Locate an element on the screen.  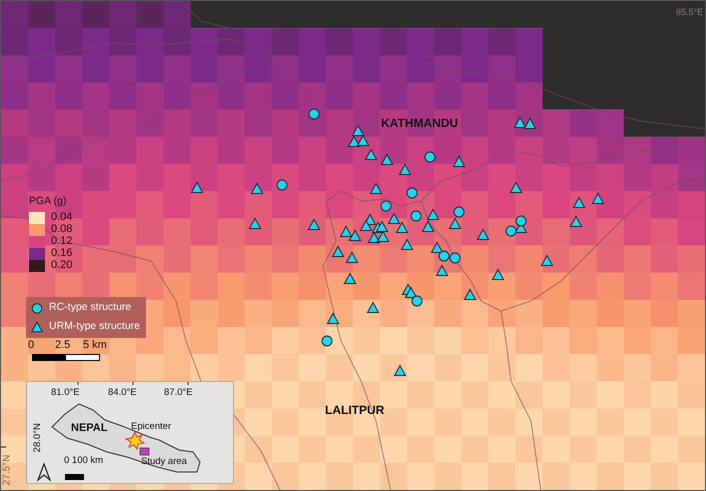
legend-title: PGA (g) is located at coordinates (47, 202).